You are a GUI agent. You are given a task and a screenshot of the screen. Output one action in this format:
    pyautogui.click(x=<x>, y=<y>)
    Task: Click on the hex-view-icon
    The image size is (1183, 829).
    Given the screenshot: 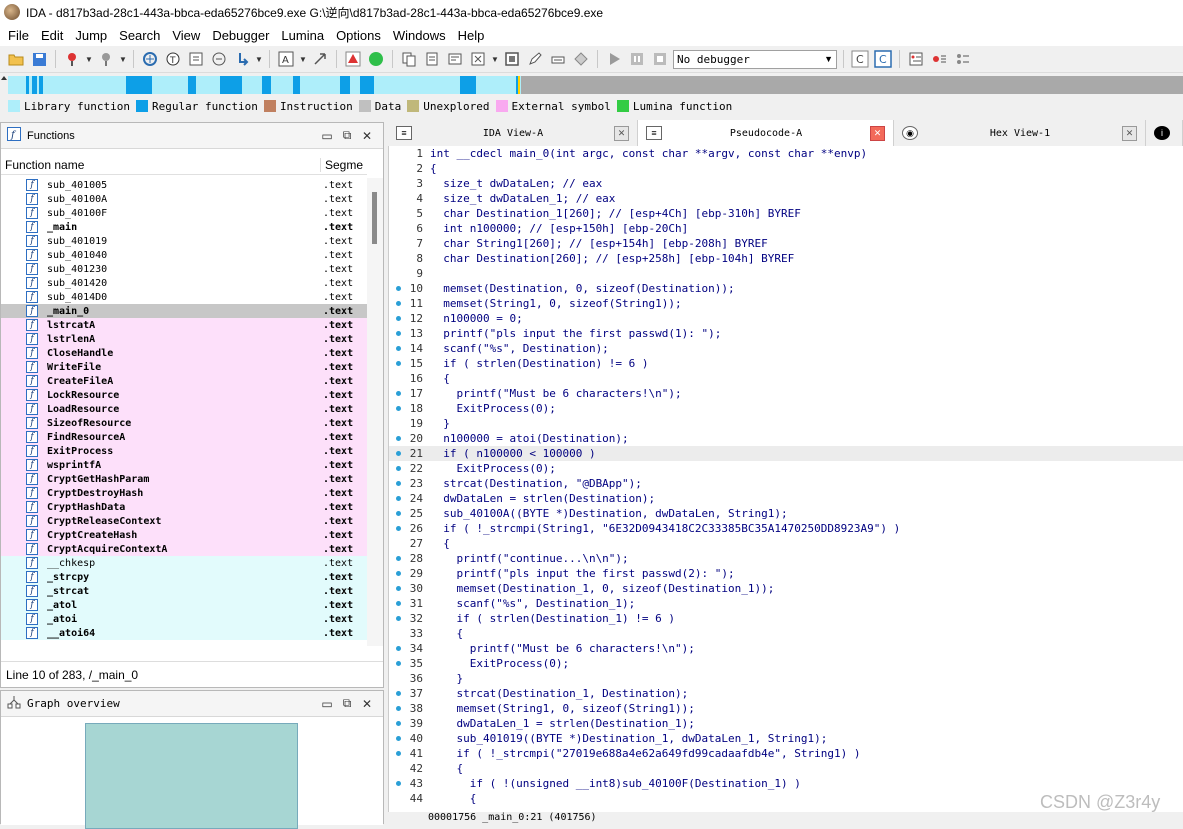 What is the action you would take?
    pyautogui.click(x=196, y=59)
    